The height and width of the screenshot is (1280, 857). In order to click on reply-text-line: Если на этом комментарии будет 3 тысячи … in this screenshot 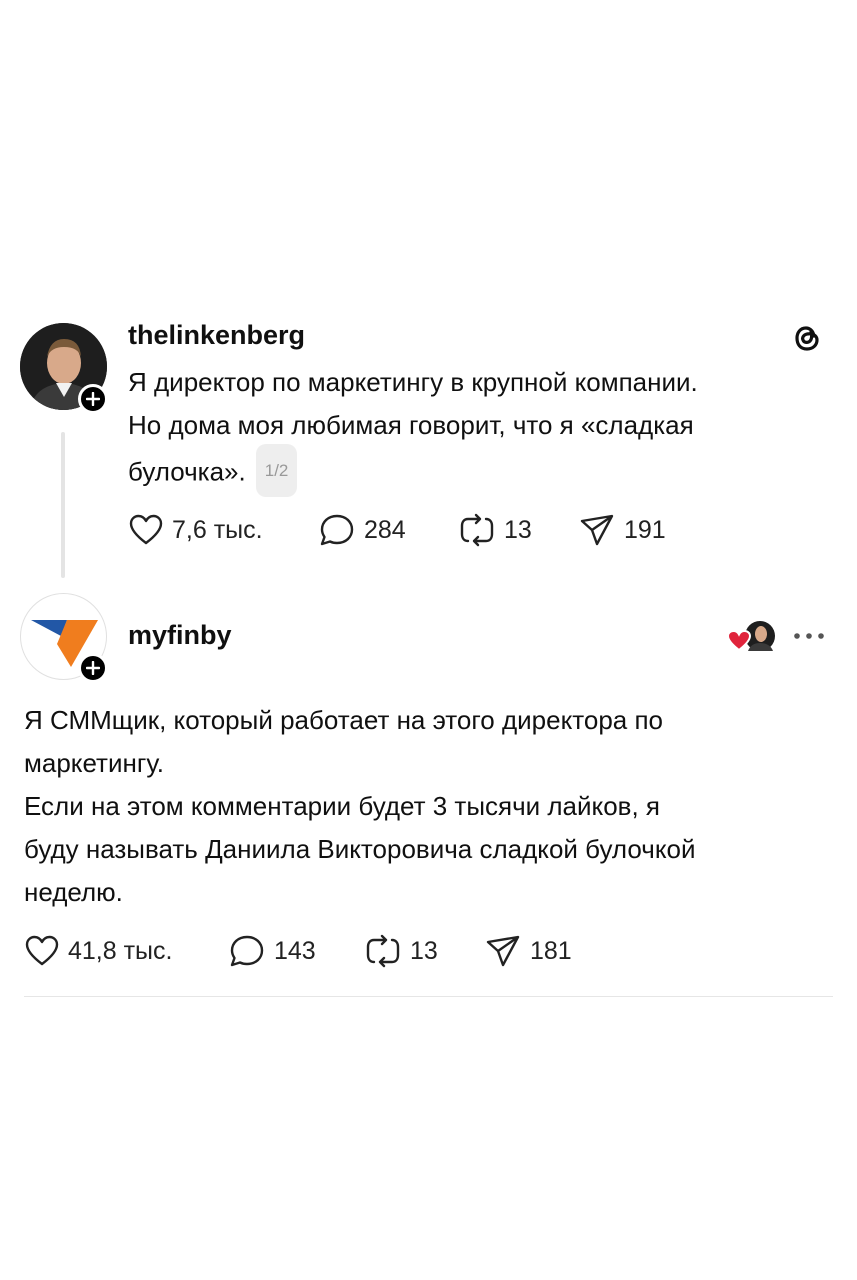, I will do `click(342, 806)`.